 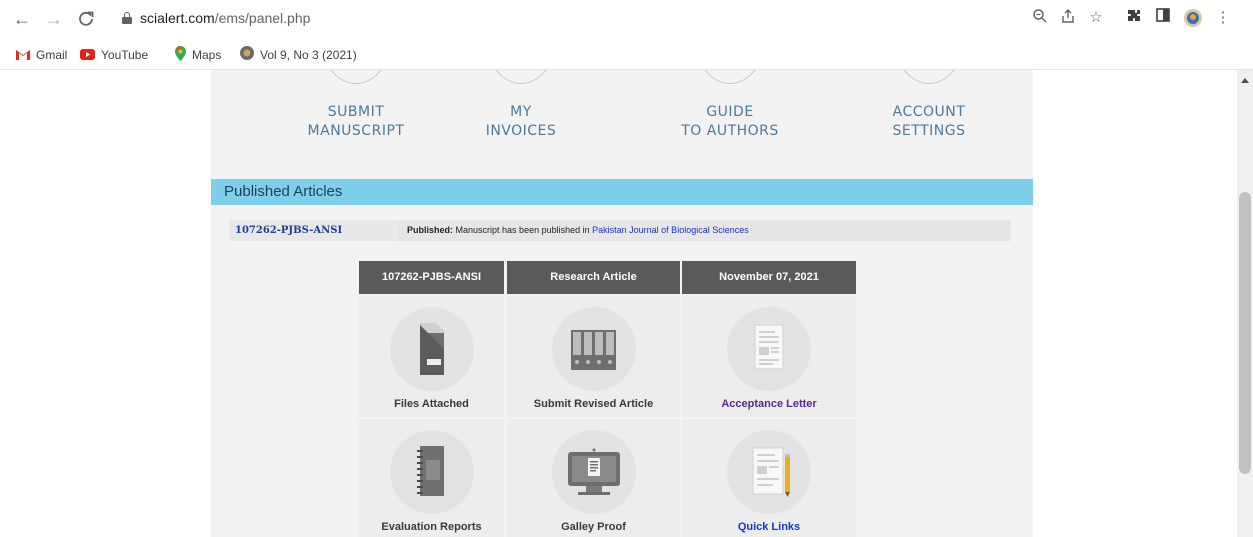 What do you see at coordinates (593, 277) in the screenshot?
I see `grid-header-type: Research Article` at bounding box center [593, 277].